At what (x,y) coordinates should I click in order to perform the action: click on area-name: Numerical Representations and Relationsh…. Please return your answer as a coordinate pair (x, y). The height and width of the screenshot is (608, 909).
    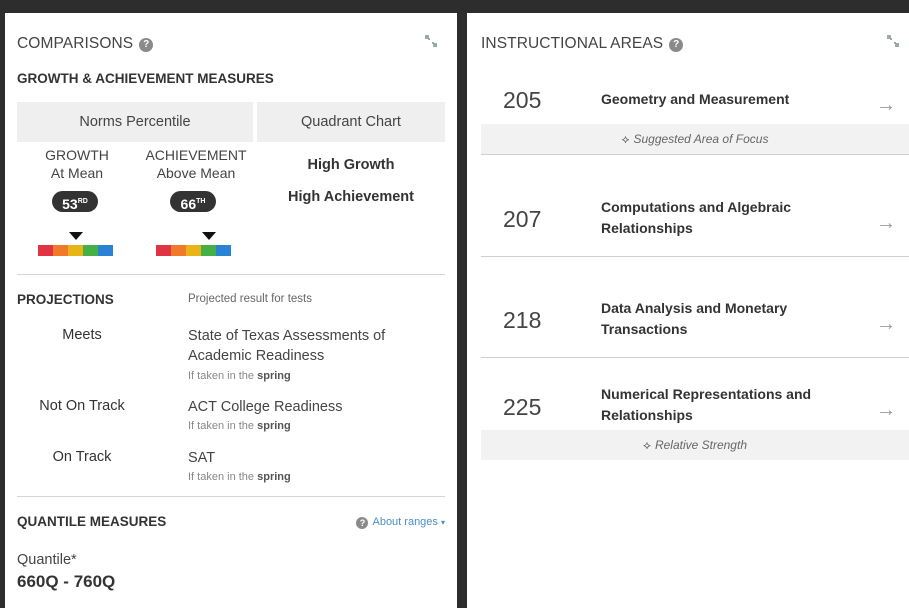
    Looking at the image, I should click on (706, 404).